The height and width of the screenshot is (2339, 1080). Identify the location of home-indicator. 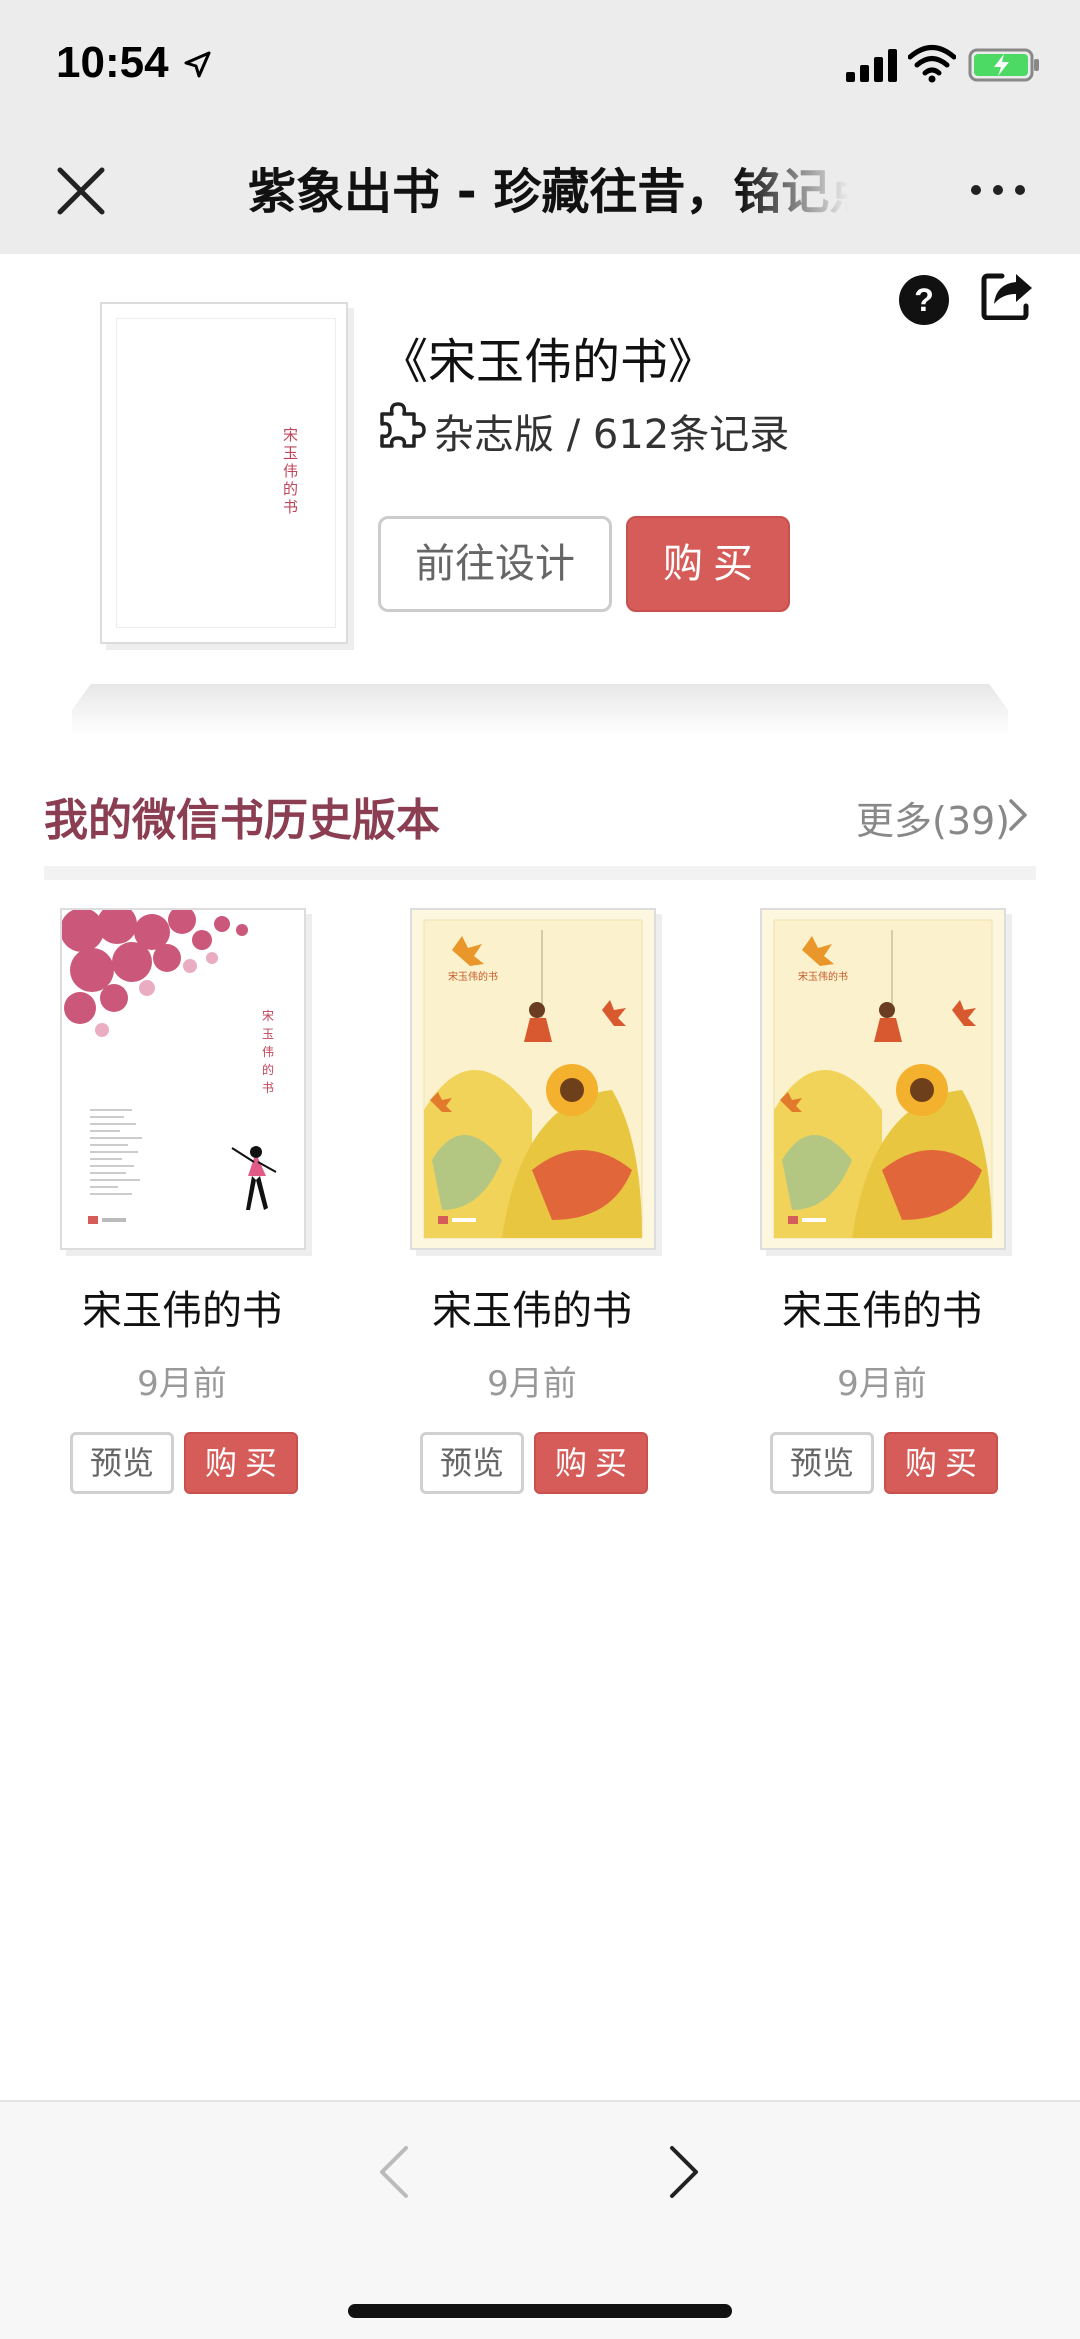
(540, 2311).